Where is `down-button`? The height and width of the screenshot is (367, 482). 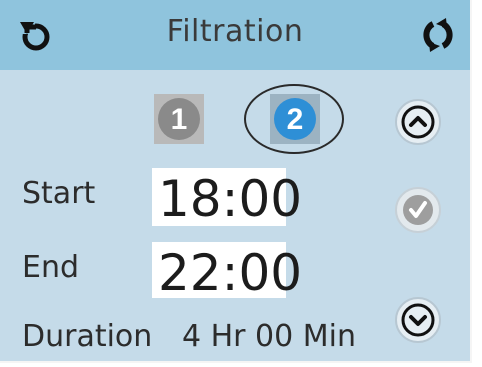 down-button is located at coordinates (418, 320).